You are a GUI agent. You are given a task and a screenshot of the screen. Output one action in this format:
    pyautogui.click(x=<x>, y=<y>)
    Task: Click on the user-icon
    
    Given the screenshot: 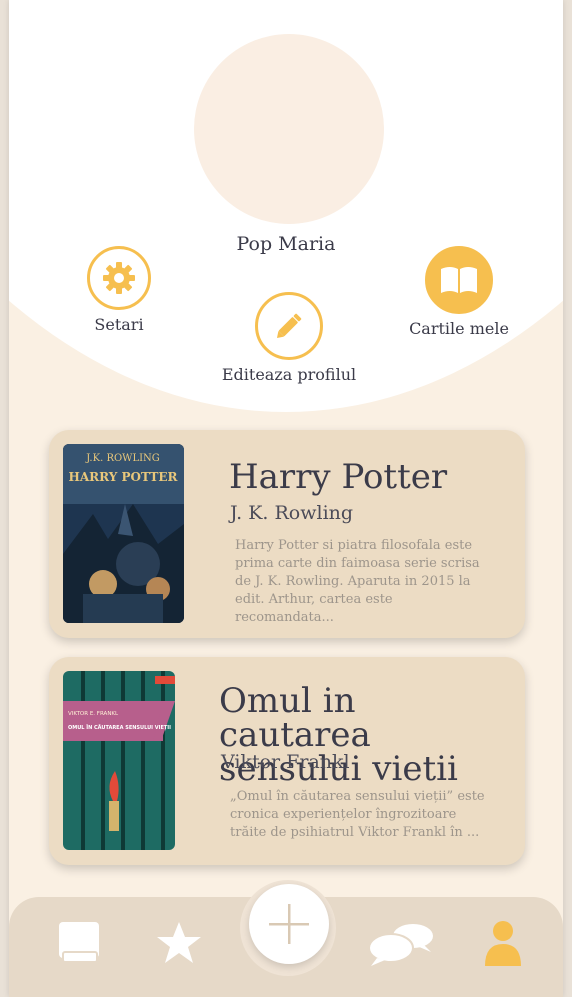 What is the action you would take?
    pyautogui.click(x=503, y=944)
    